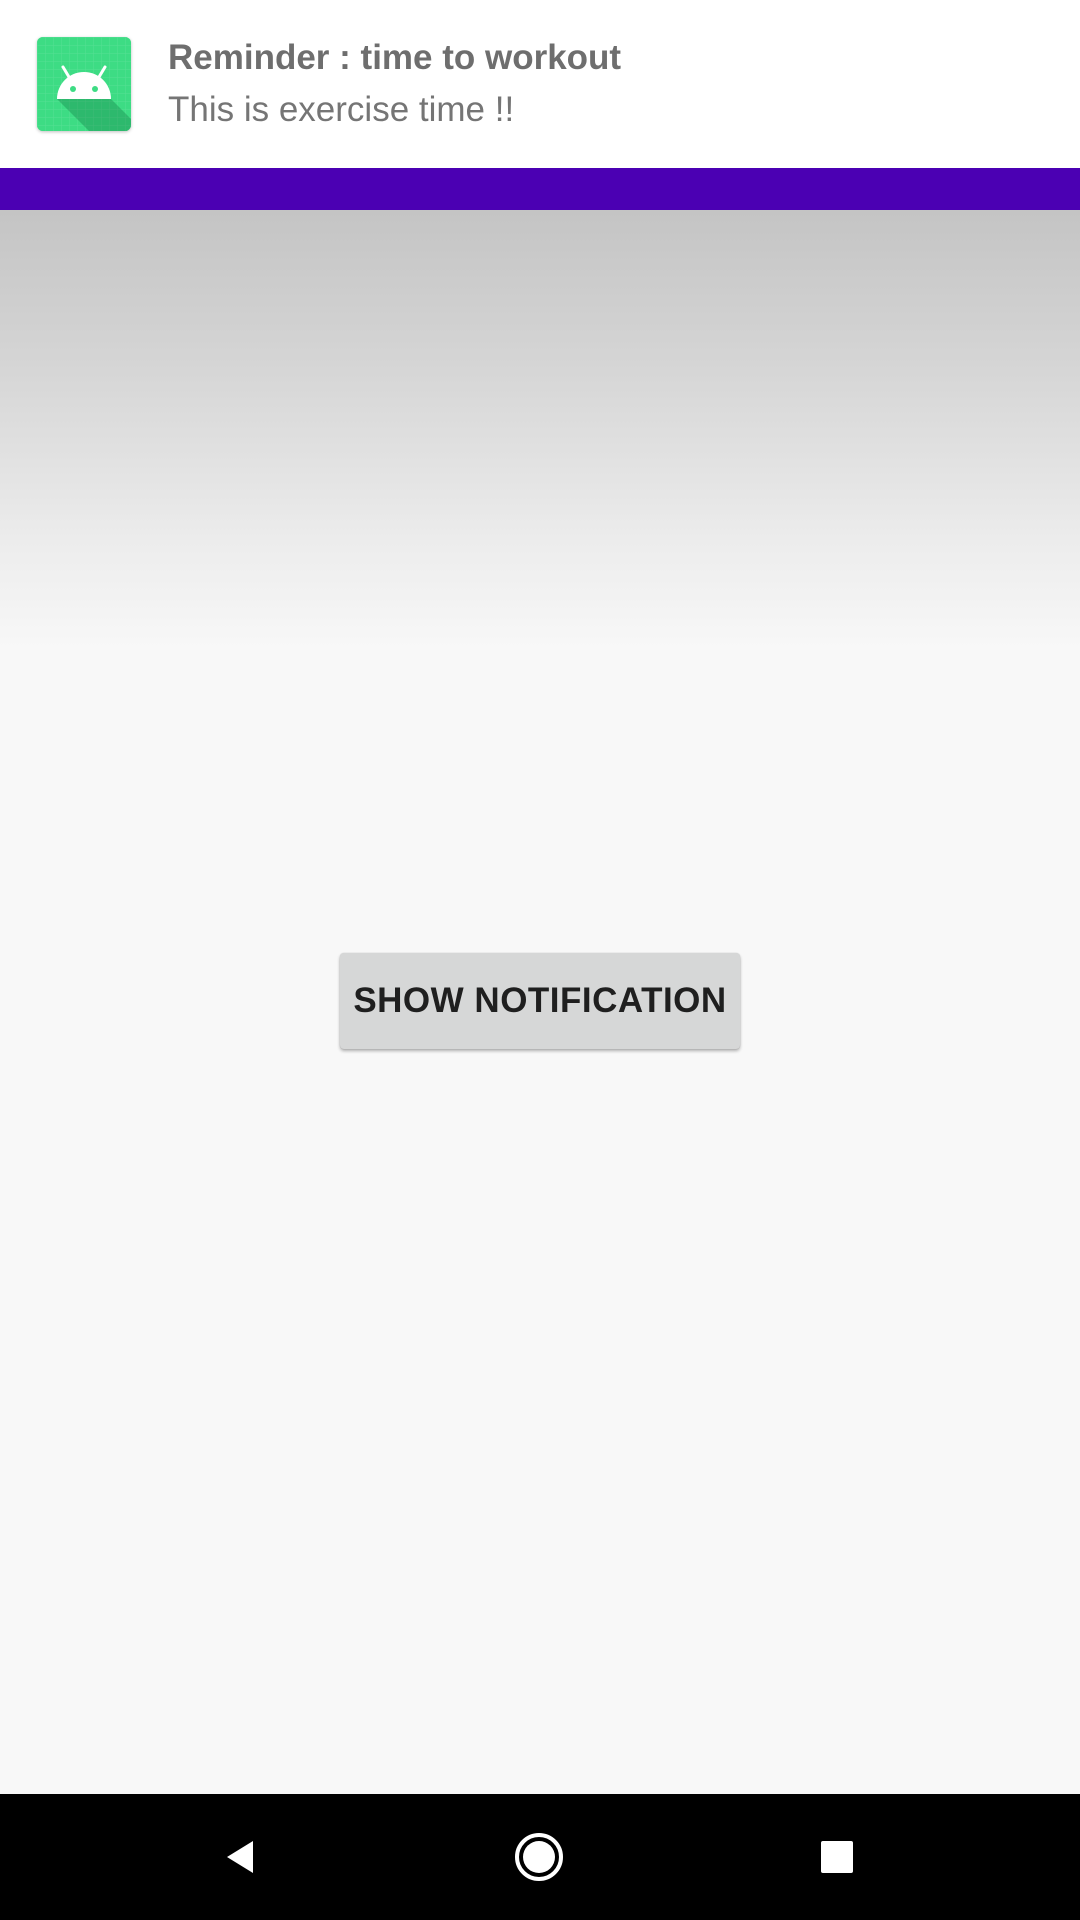 The width and height of the screenshot is (1080, 1920). I want to click on back-triangle-icon, so click(240, 1857).